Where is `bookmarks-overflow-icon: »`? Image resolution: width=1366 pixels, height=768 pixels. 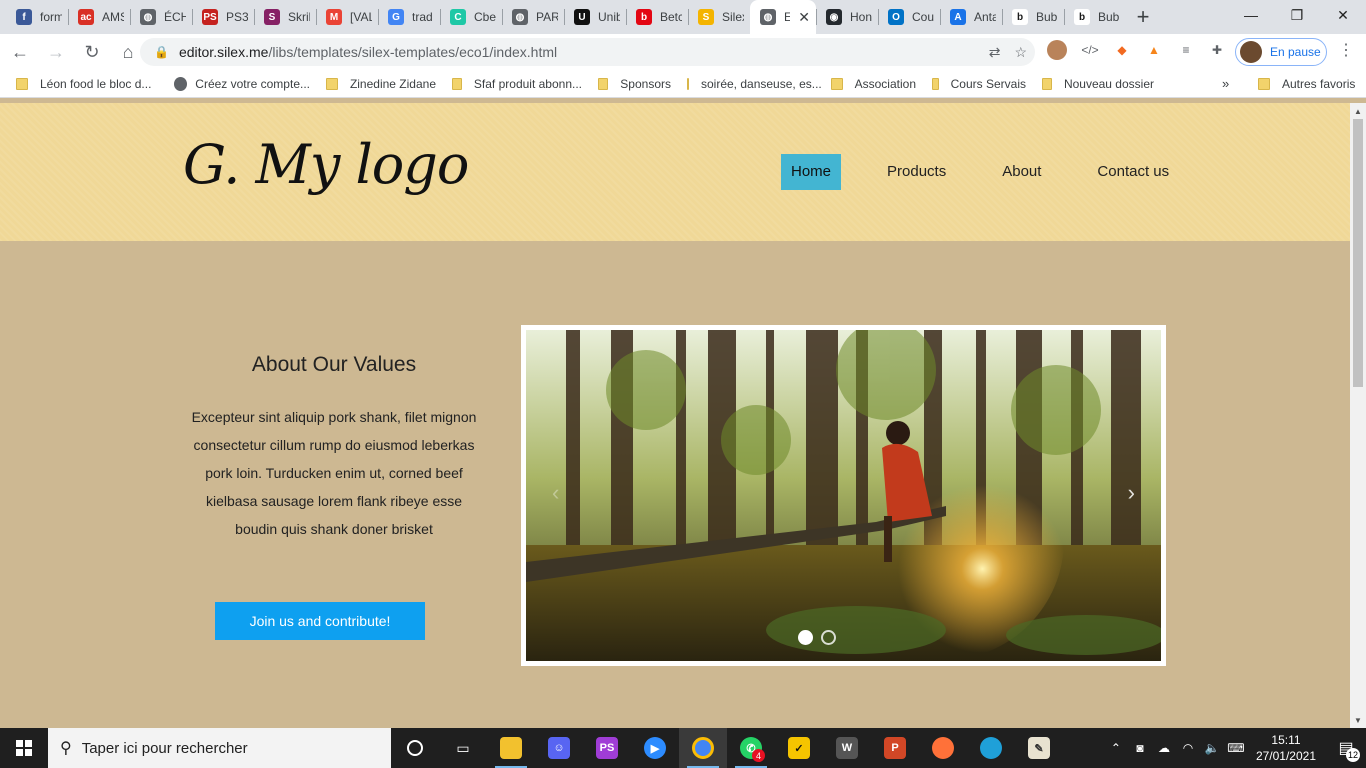
bookmarks-overflow-icon: » is located at coordinates (1225, 83).